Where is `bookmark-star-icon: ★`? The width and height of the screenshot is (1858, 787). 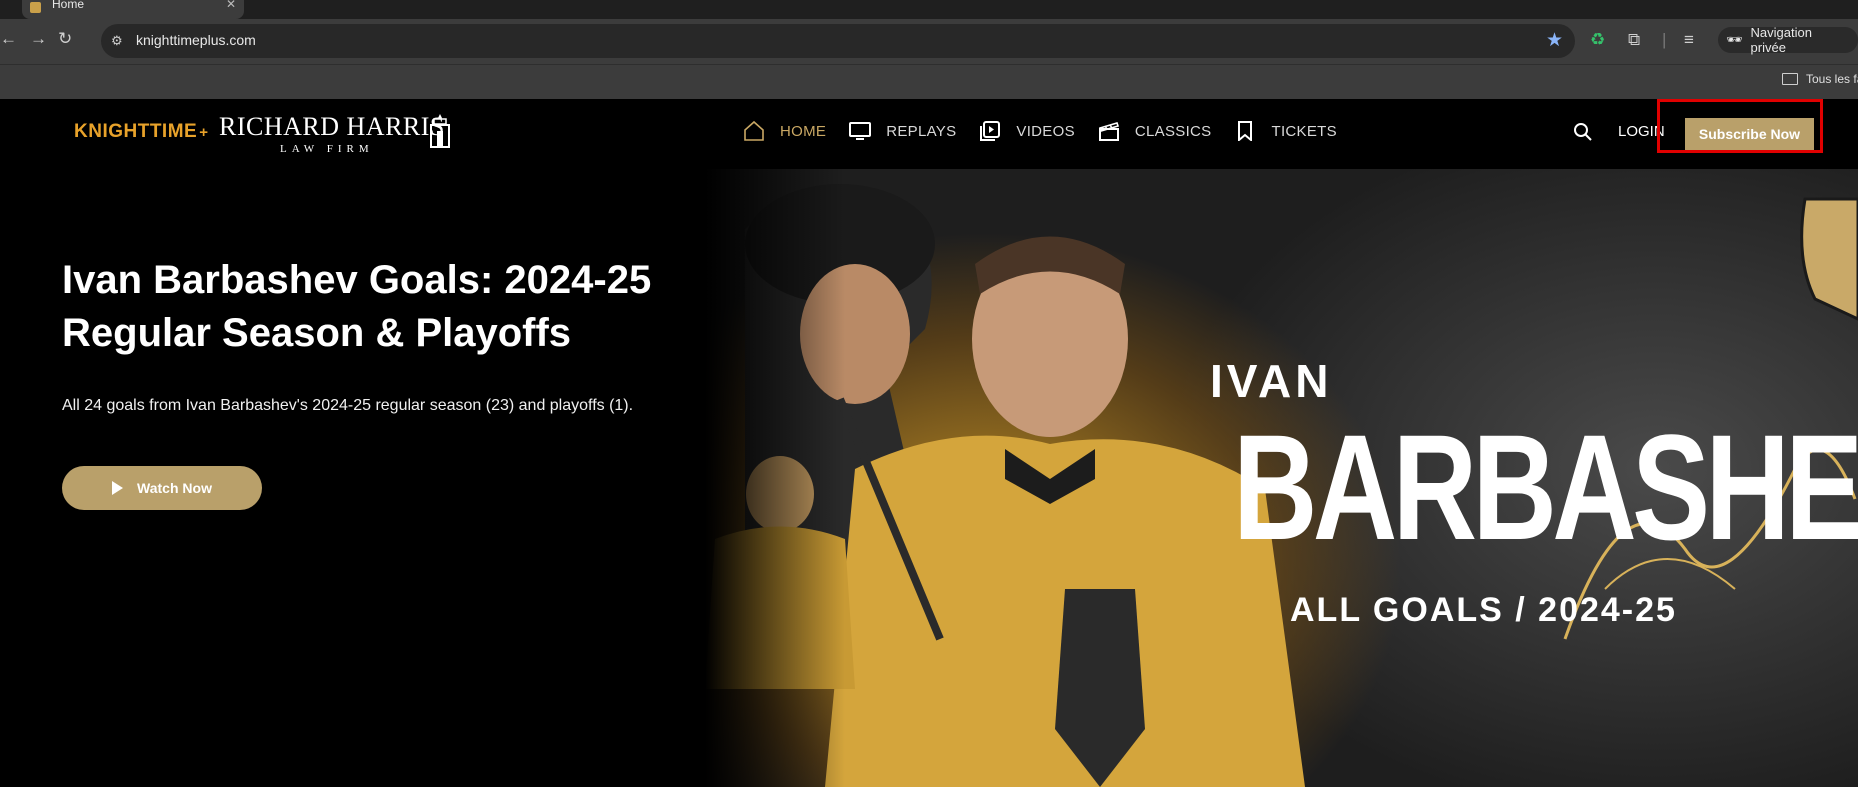 bookmark-star-icon: ★ is located at coordinates (1554, 40).